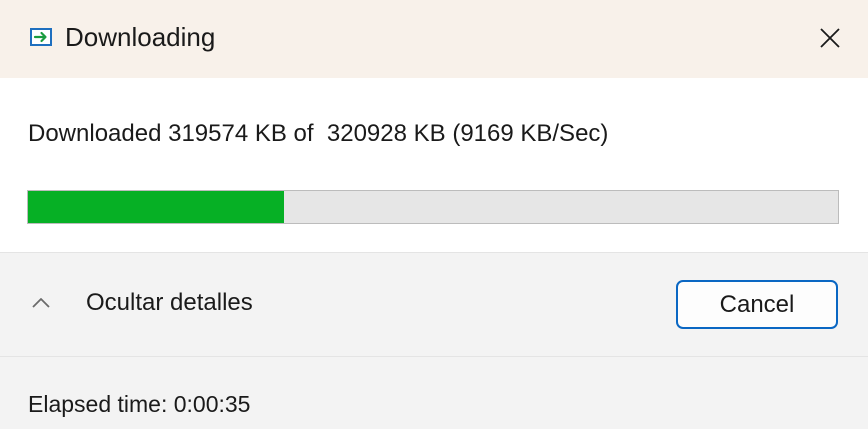 This screenshot has height=429, width=868. I want to click on download-arrow-glyph, so click(40, 37).